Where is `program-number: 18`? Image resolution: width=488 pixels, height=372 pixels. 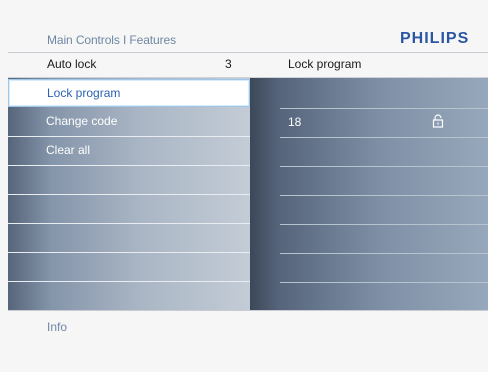 program-number: 18 is located at coordinates (295, 122).